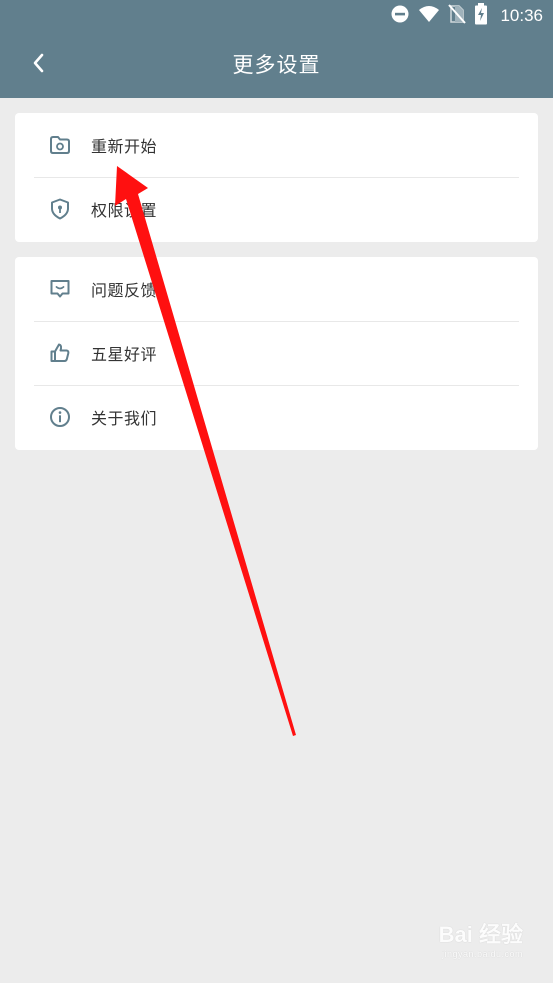  I want to click on back-button, so click(39, 65).